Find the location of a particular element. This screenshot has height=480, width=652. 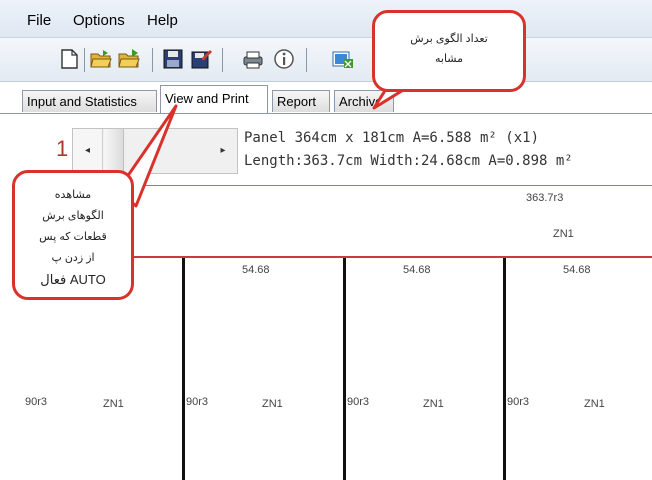

strip-part-label: ZN1 is located at coordinates (563, 234).